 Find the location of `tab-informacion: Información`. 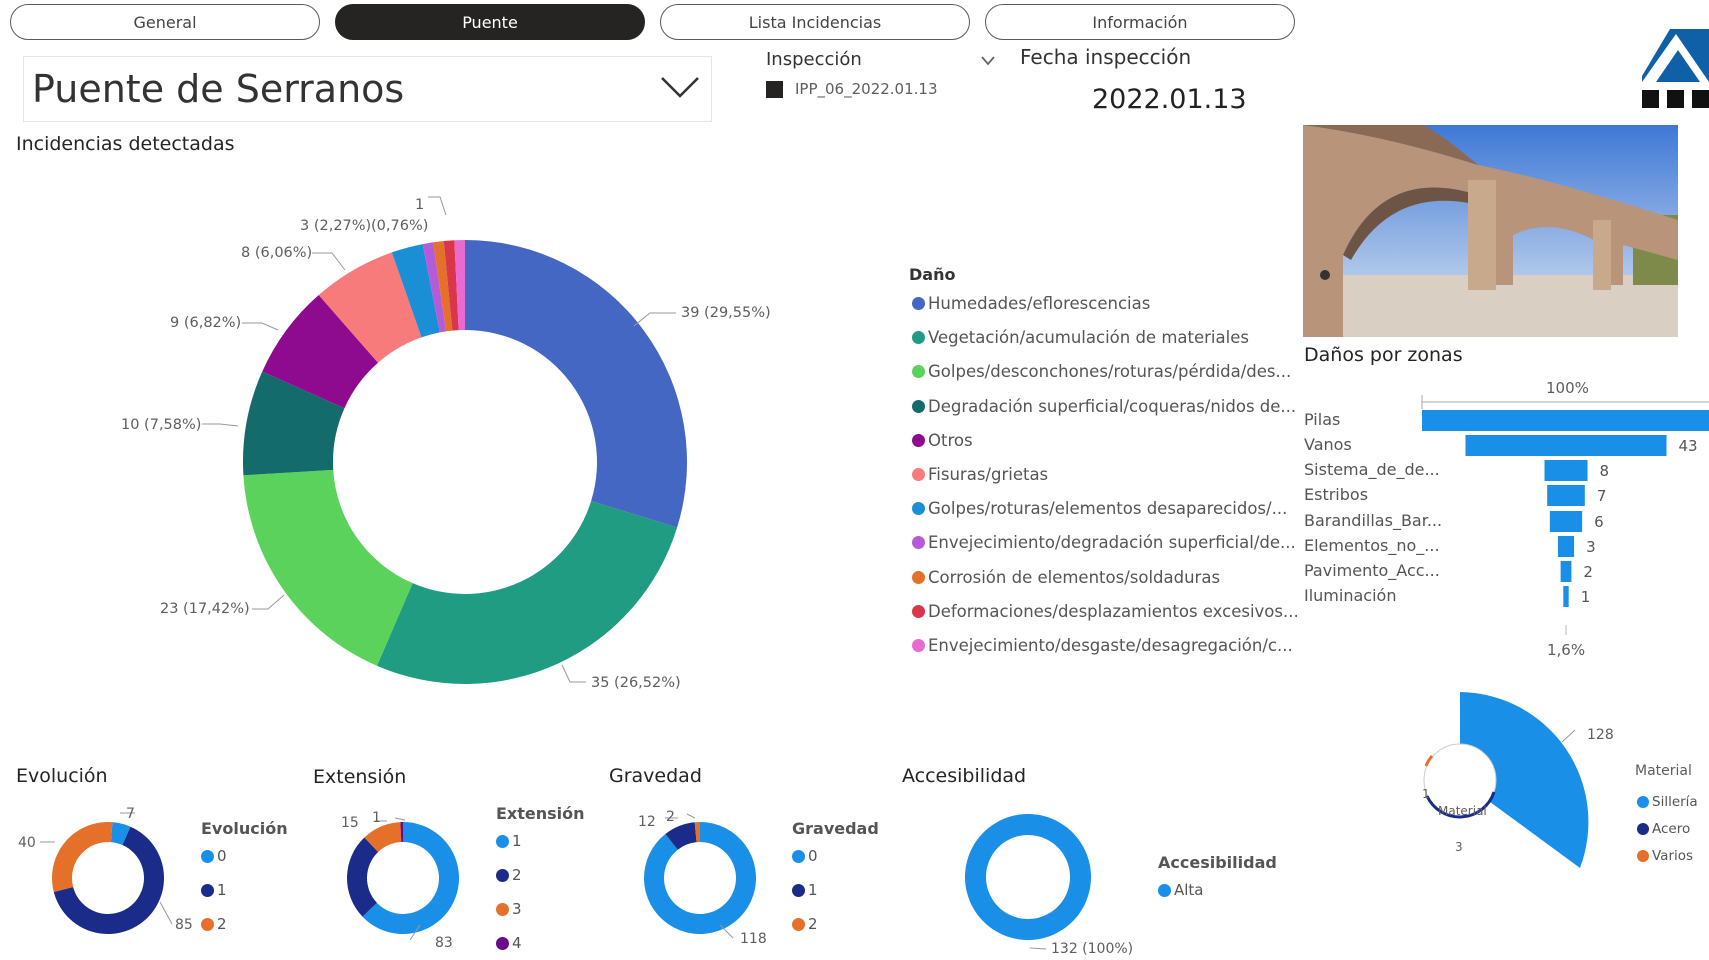

tab-informacion: Información is located at coordinates (1140, 22).